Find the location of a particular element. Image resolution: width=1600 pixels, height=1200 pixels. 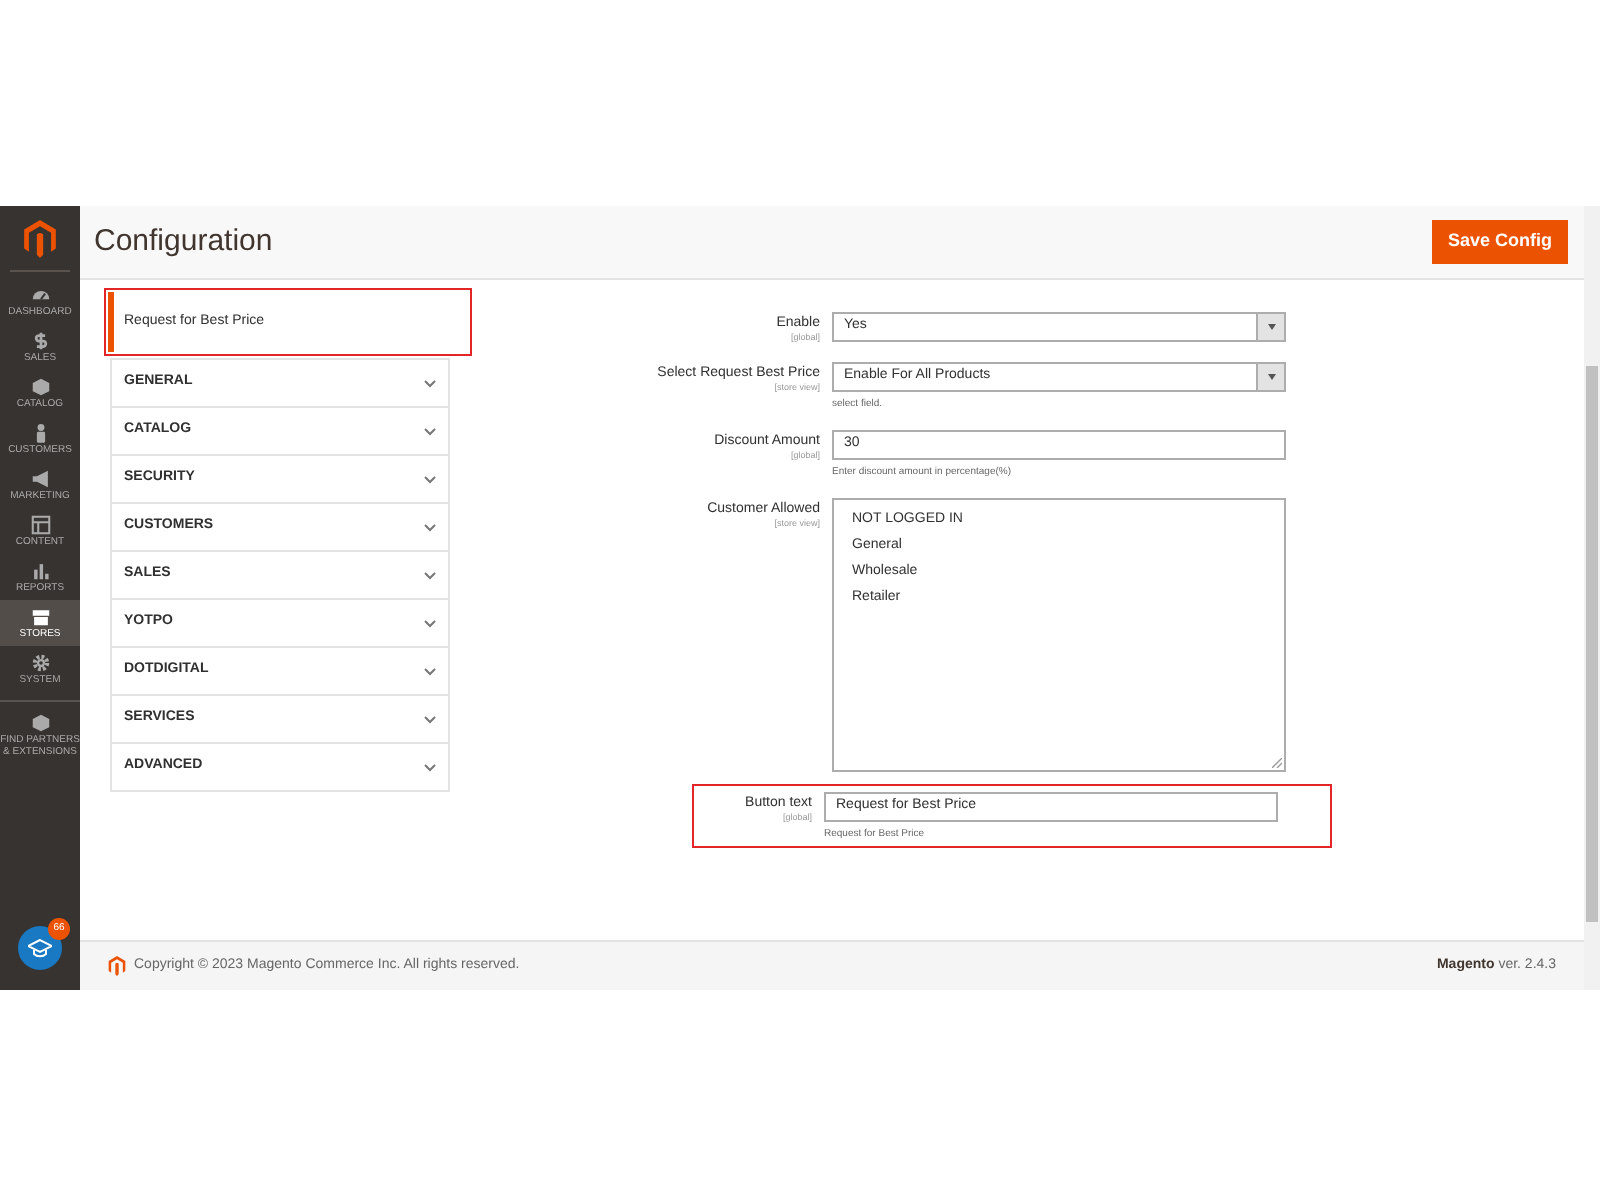

graduation-cap-icon is located at coordinates (40, 948).